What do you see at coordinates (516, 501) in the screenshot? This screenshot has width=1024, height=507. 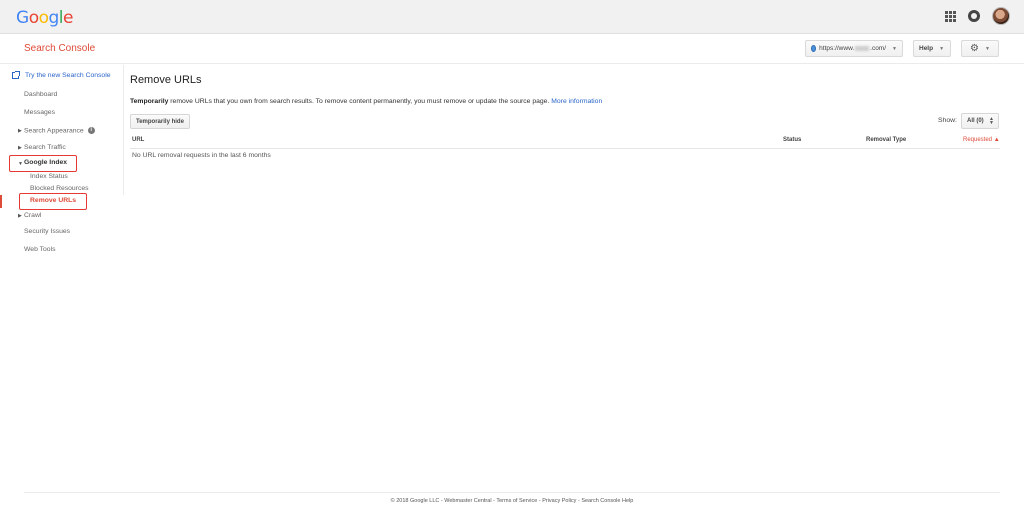 I see `footer-link-terms: Terms of Service` at bounding box center [516, 501].